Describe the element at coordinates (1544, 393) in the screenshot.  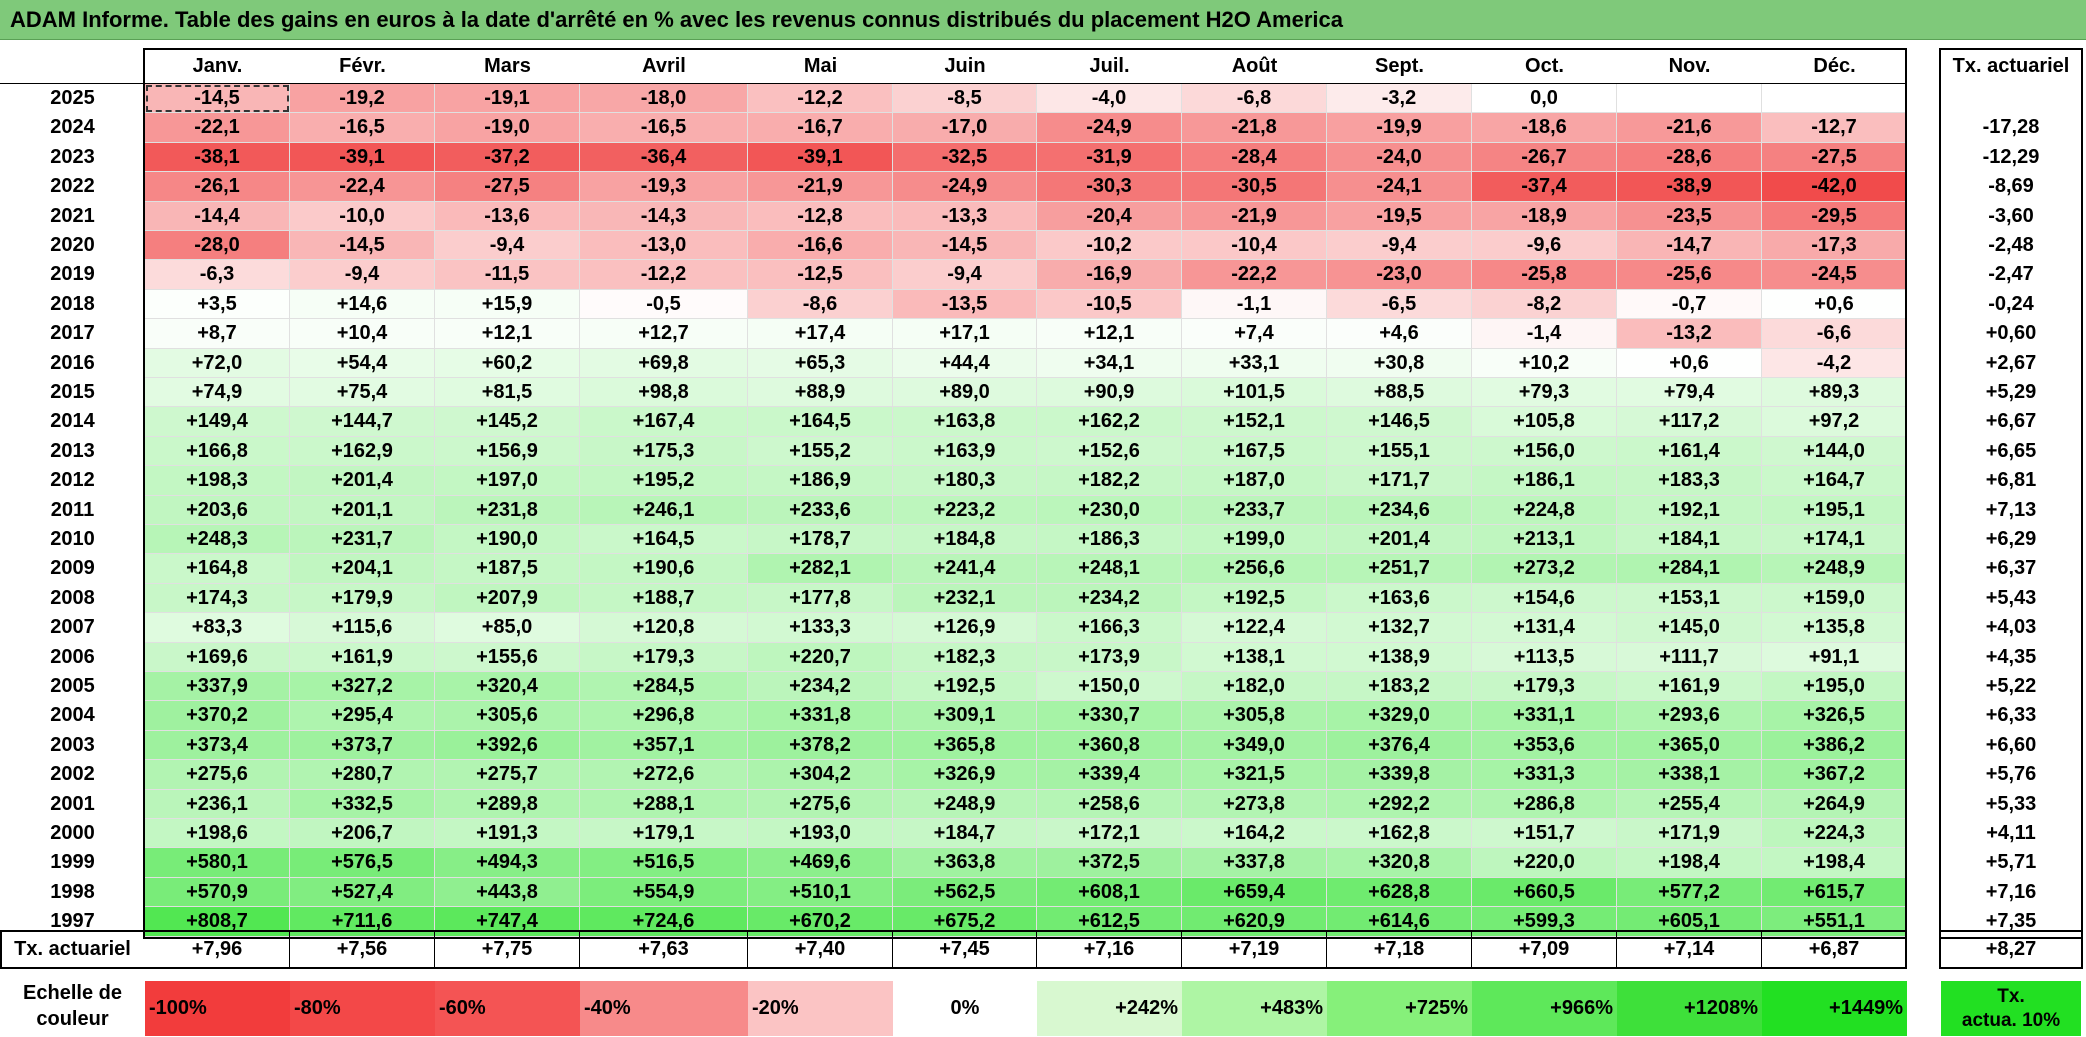
I see `table-cell: +79,3` at that location.